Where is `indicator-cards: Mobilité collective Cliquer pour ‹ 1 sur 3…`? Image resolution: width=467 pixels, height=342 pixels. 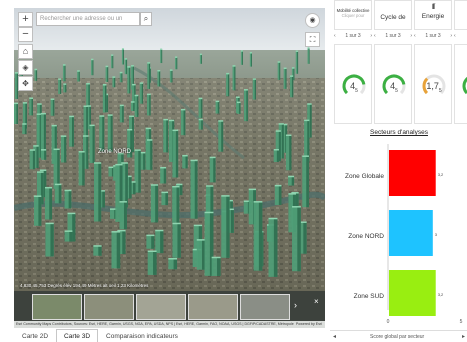 indicator-cards: Mobilité collective Cliquer pour ‹ 1 sur 3… is located at coordinates (400, 62).